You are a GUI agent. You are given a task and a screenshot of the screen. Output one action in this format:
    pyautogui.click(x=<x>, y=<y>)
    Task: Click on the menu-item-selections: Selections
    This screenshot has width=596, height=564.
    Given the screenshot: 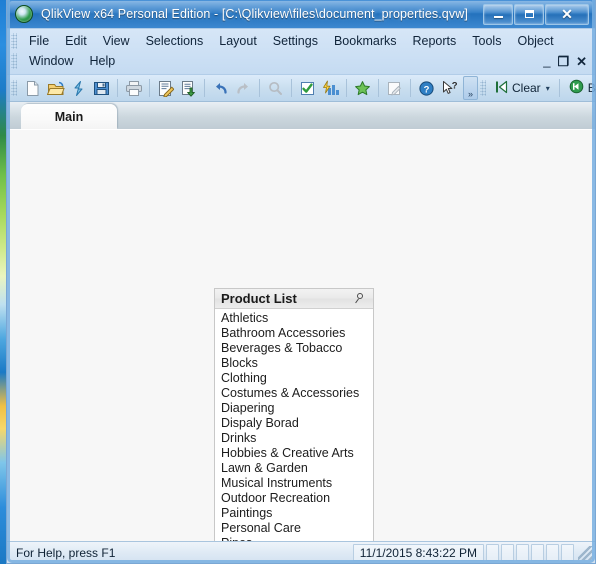 What is the action you would take?
    pyautogui.click(x=175, y=41)
    